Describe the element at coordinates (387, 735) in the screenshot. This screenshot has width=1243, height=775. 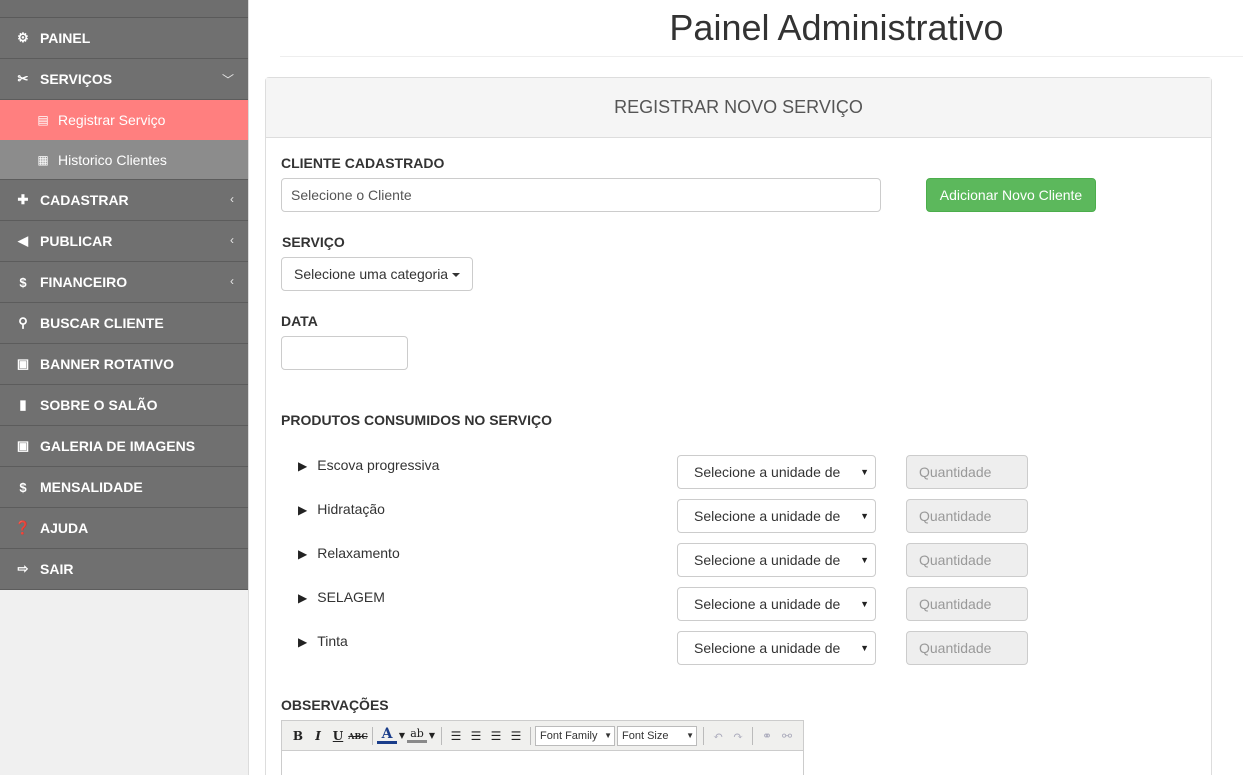
I see `font-color-button: A` at that location.